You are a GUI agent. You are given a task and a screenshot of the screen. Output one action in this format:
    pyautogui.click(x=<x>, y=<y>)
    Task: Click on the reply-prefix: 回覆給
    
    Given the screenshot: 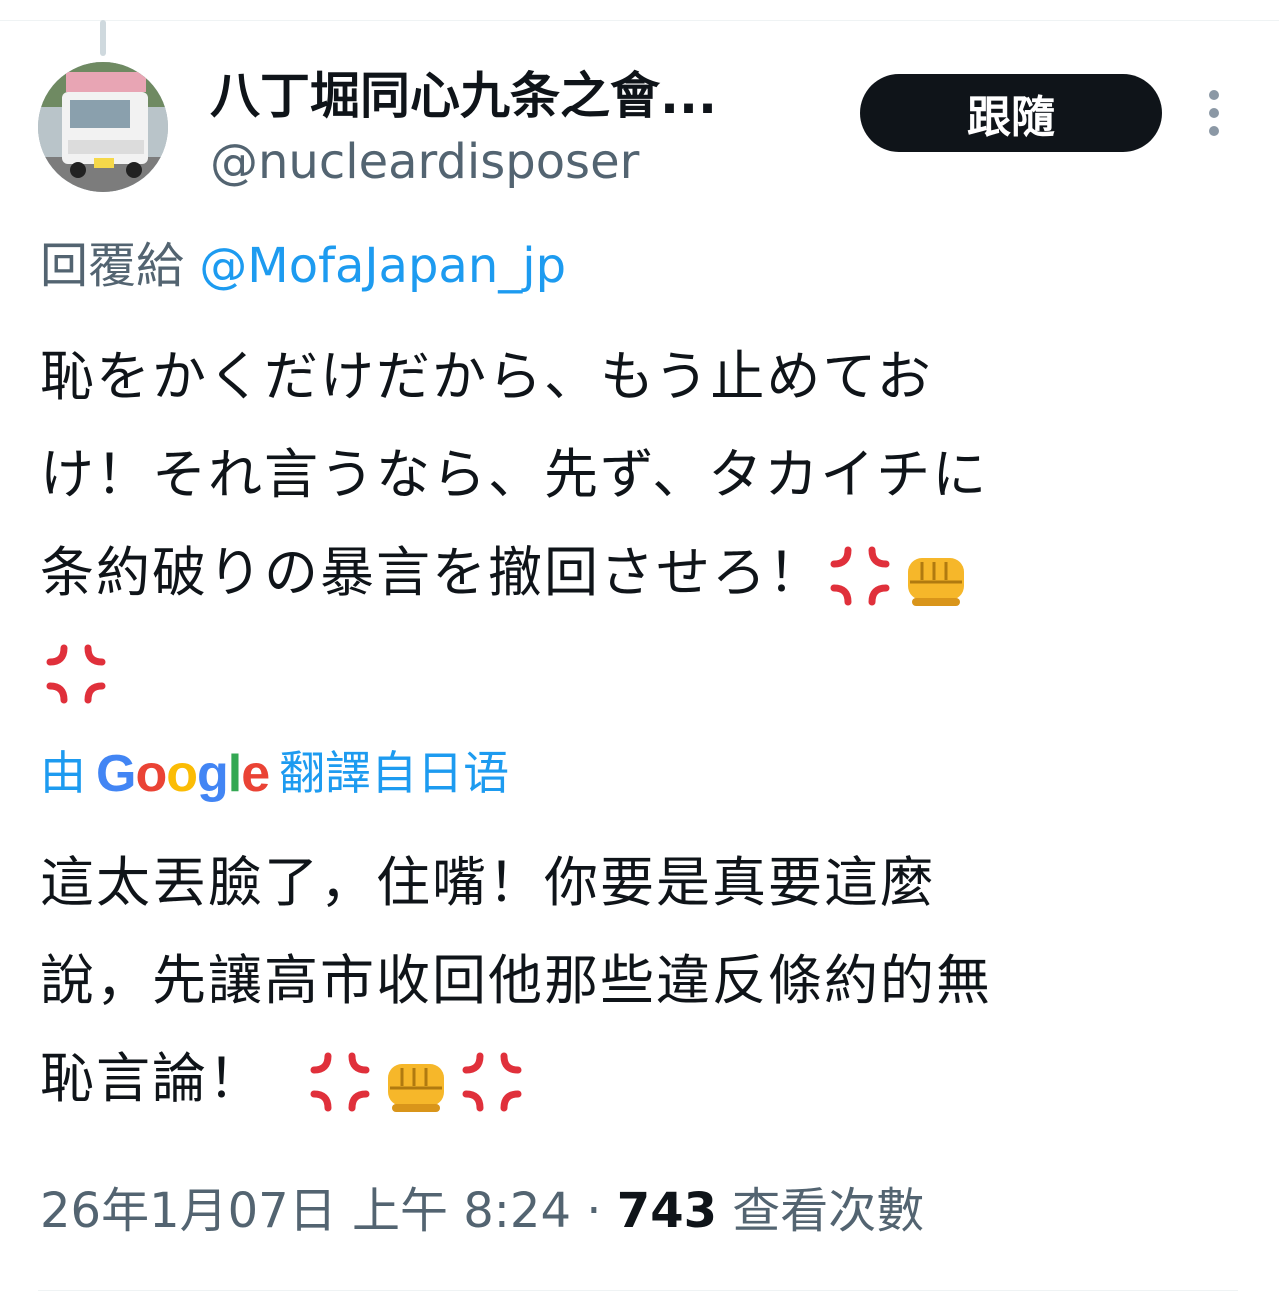 What is the action you would take?
    pyautogui.click(x=112, y=266)
    